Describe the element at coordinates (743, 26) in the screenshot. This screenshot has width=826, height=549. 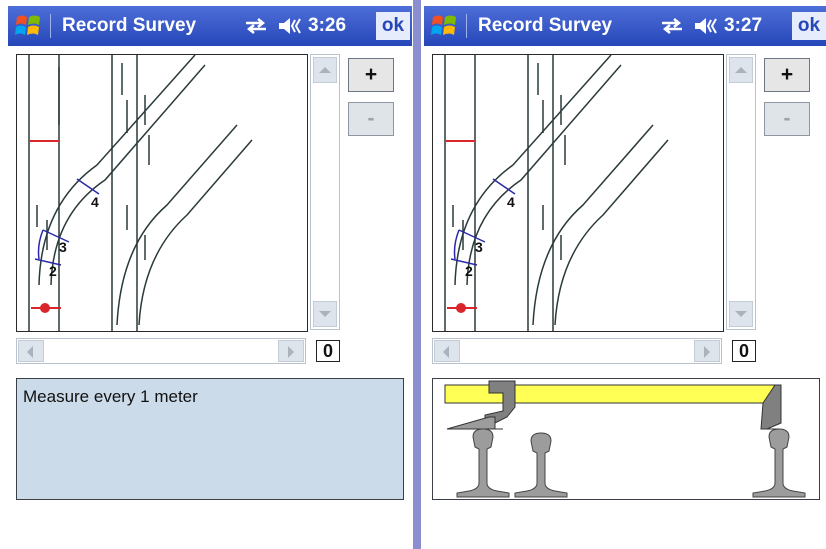
I see `clock: 3:27` at that location.